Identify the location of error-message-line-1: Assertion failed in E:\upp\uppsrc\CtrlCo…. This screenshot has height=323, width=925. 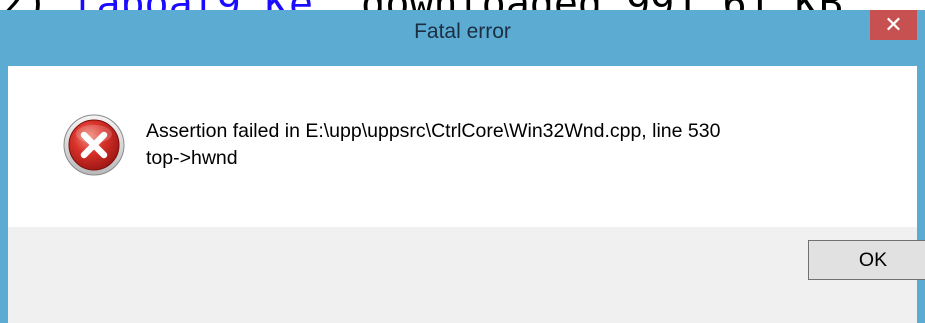
(433, 131).